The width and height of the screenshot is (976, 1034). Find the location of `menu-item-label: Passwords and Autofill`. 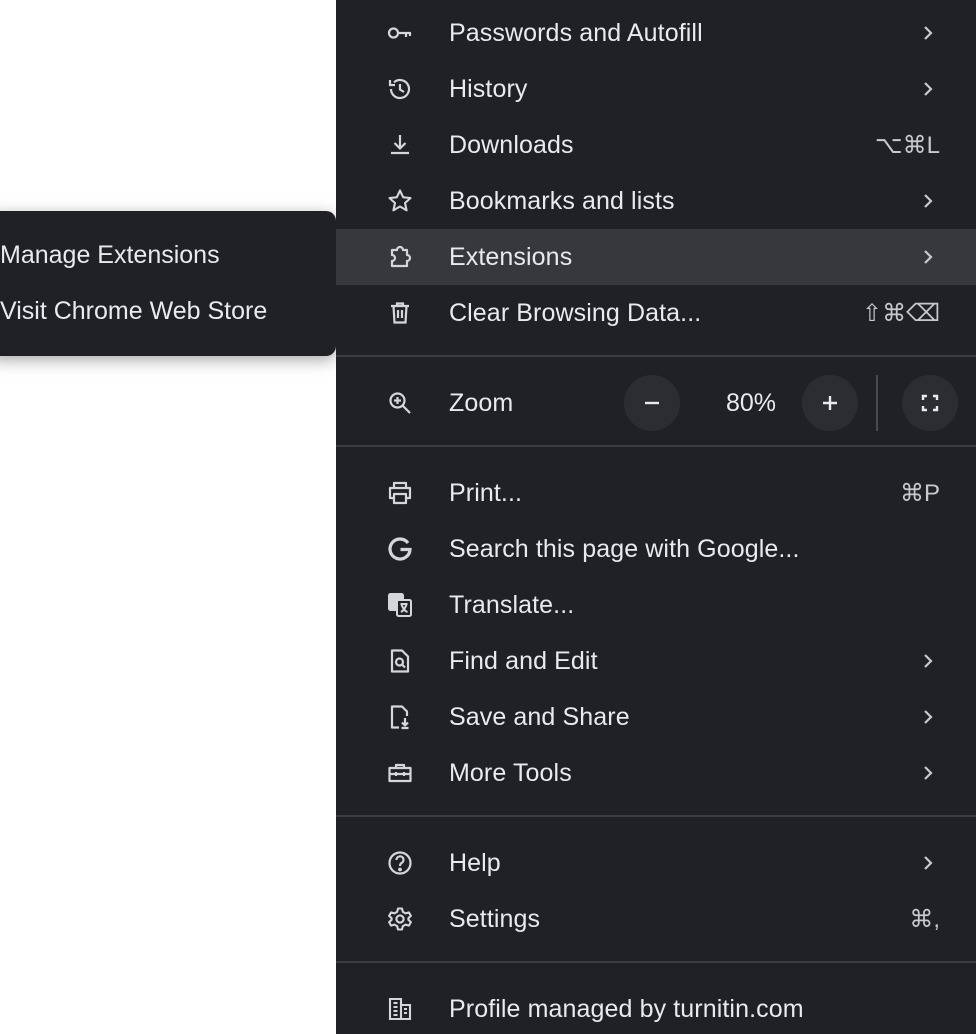

menu-item-label: Passwords and Autofill is located at coordinates (576, 32).